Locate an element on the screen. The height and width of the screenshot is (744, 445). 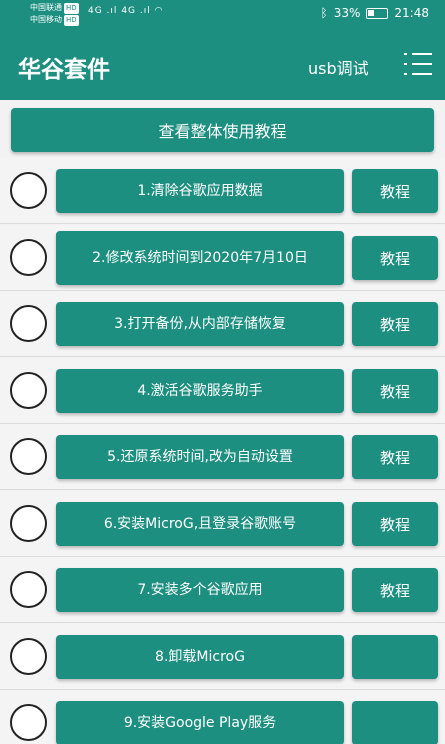
step-row: 1.清除谷歌应用数据 教程 is located at coordinates (222, 191).